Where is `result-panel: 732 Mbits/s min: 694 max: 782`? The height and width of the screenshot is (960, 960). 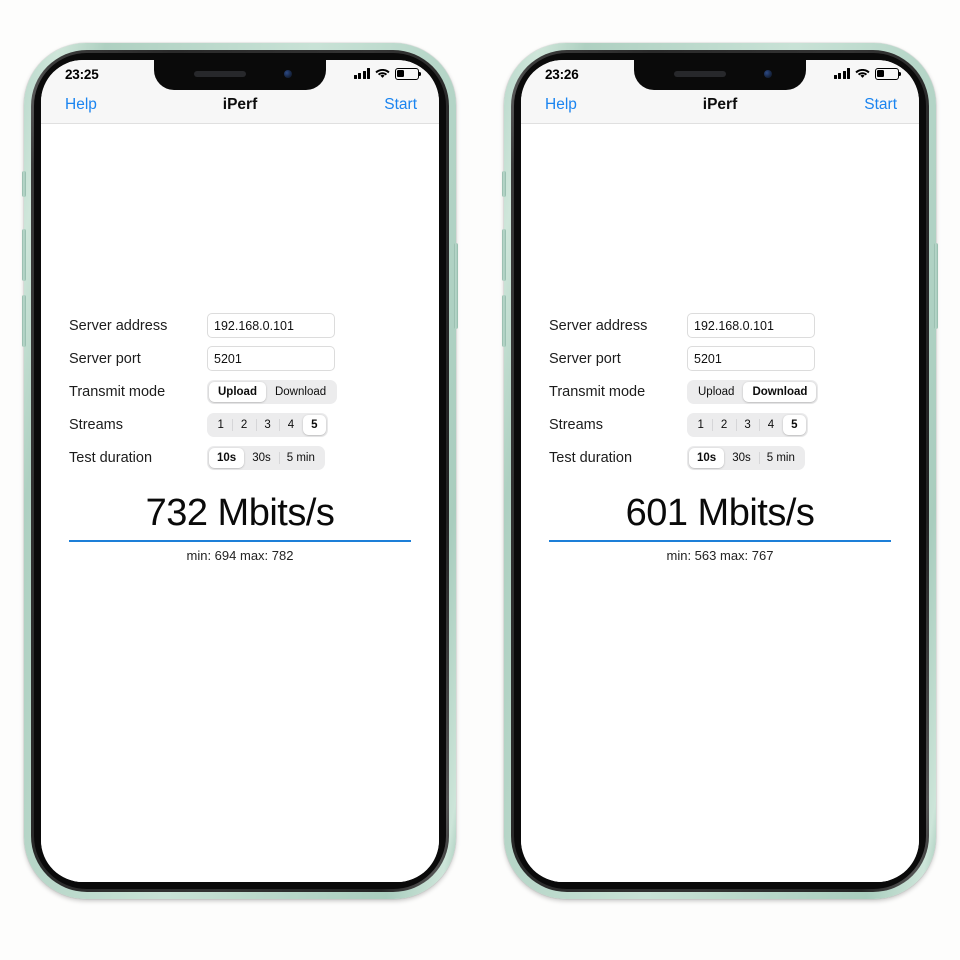
result-panel: 732 Mbits/s min: 694 max: 782 is located at coordinates (240, 527).